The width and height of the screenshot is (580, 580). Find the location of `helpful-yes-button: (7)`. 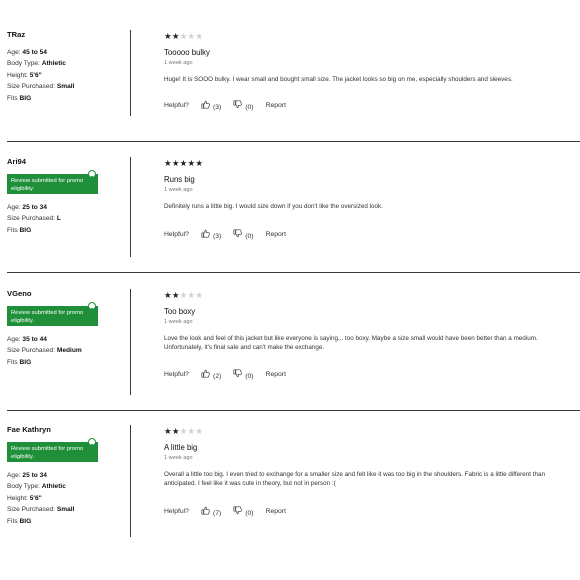

helpful-yes-button: (7) is located at coordinates (211, 511).